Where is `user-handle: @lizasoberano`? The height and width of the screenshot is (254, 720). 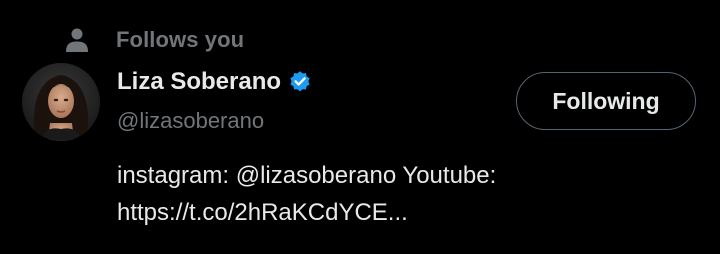
user-handle: @lizasoberano is located at coordinates (191, 120).